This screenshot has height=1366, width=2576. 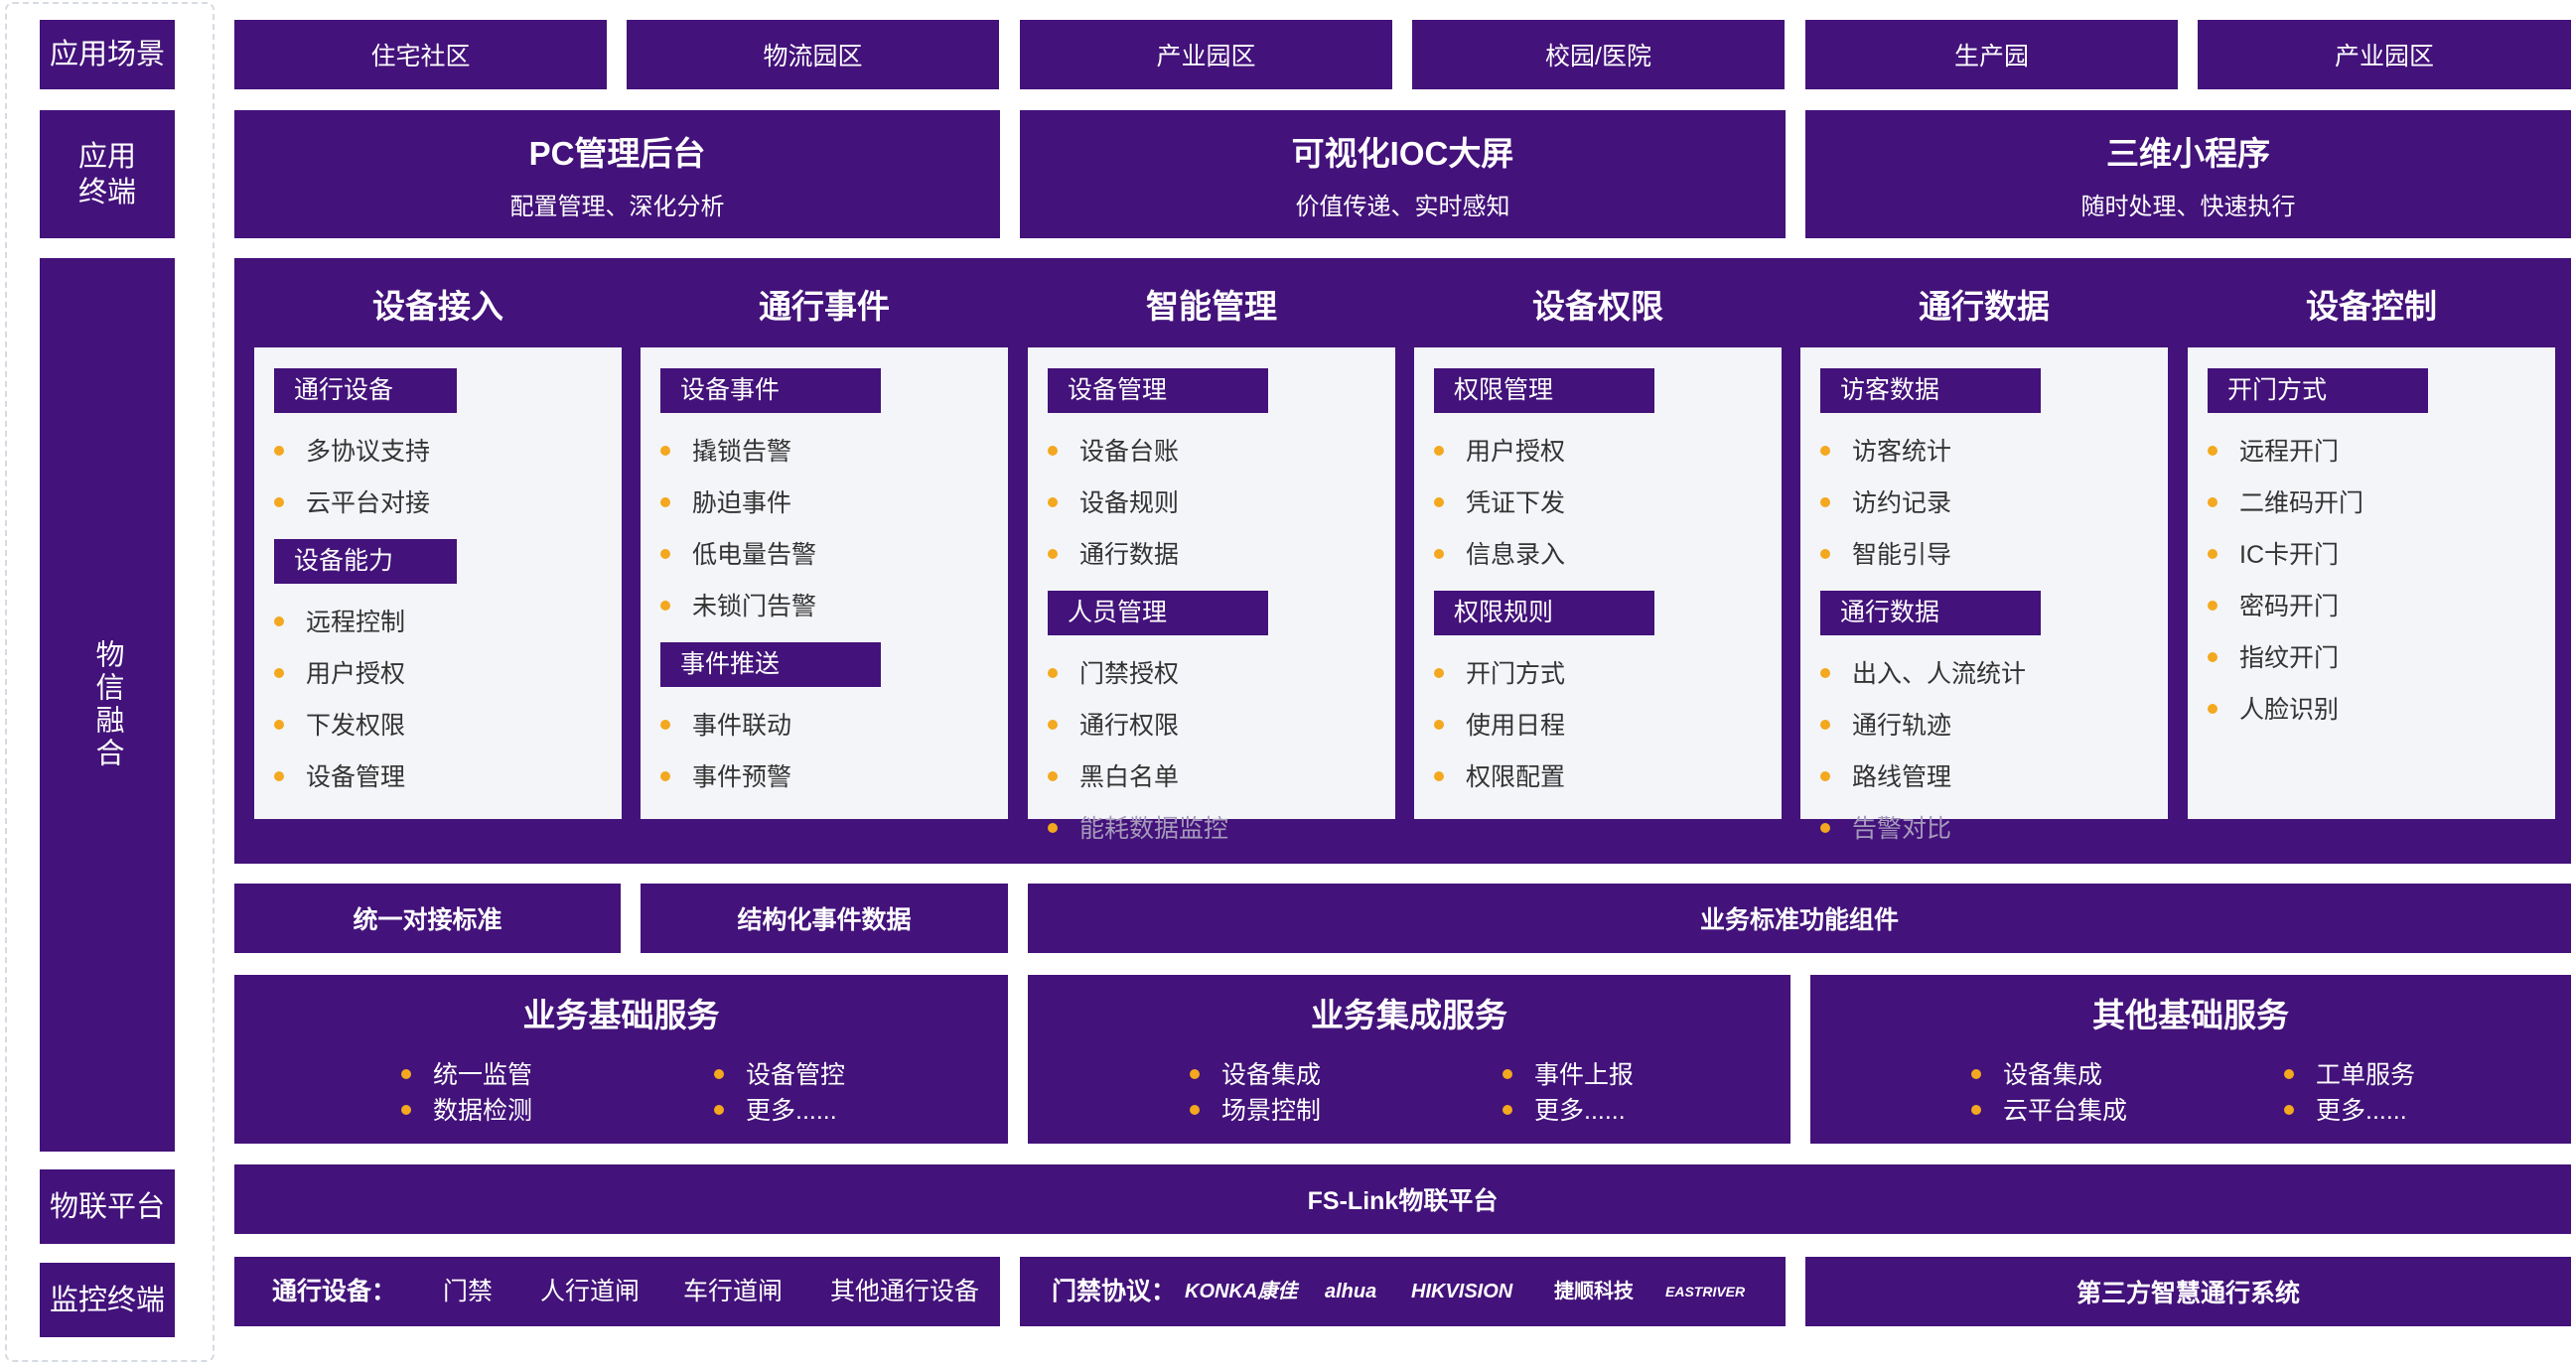 I want to click on list-item: 二维码开门, so click(x=2285, y=503).